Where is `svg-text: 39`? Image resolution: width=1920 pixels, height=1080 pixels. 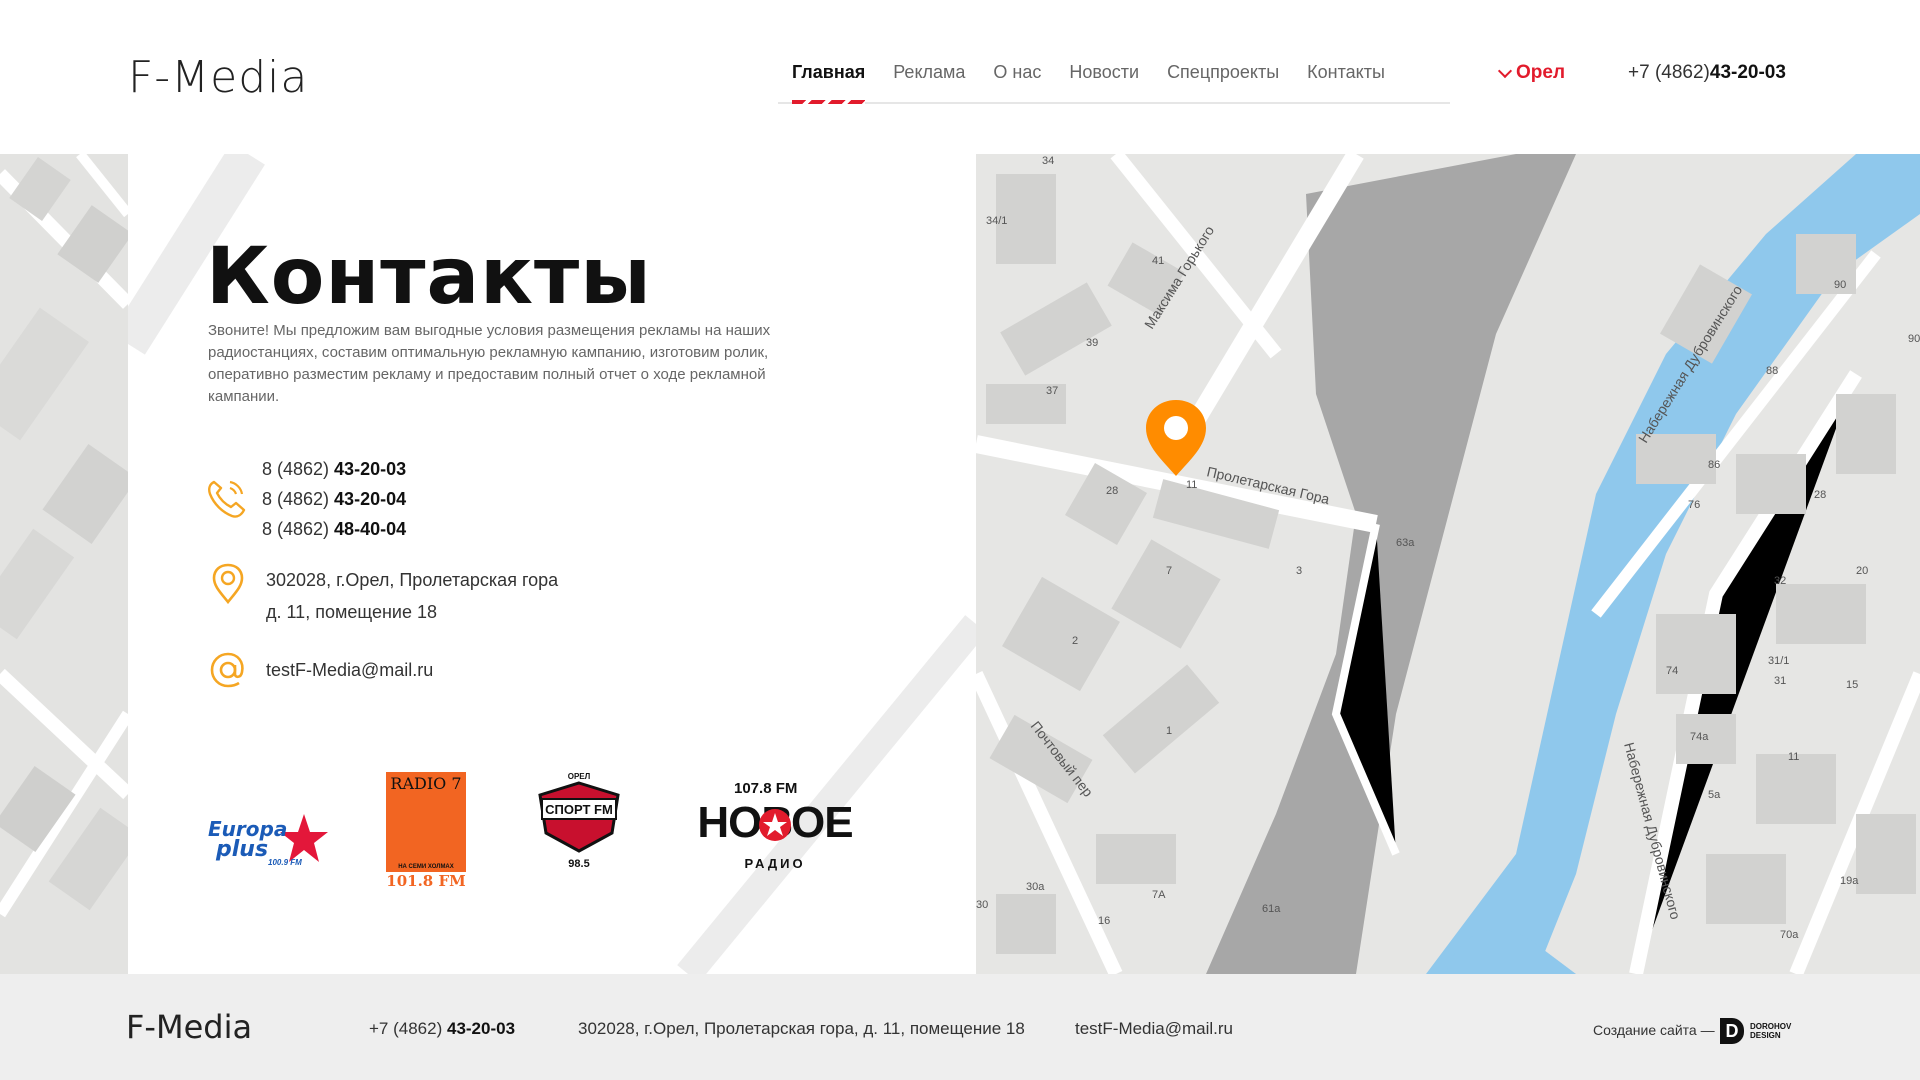
svg-text: 39 is located at coordinates (1092, 343).